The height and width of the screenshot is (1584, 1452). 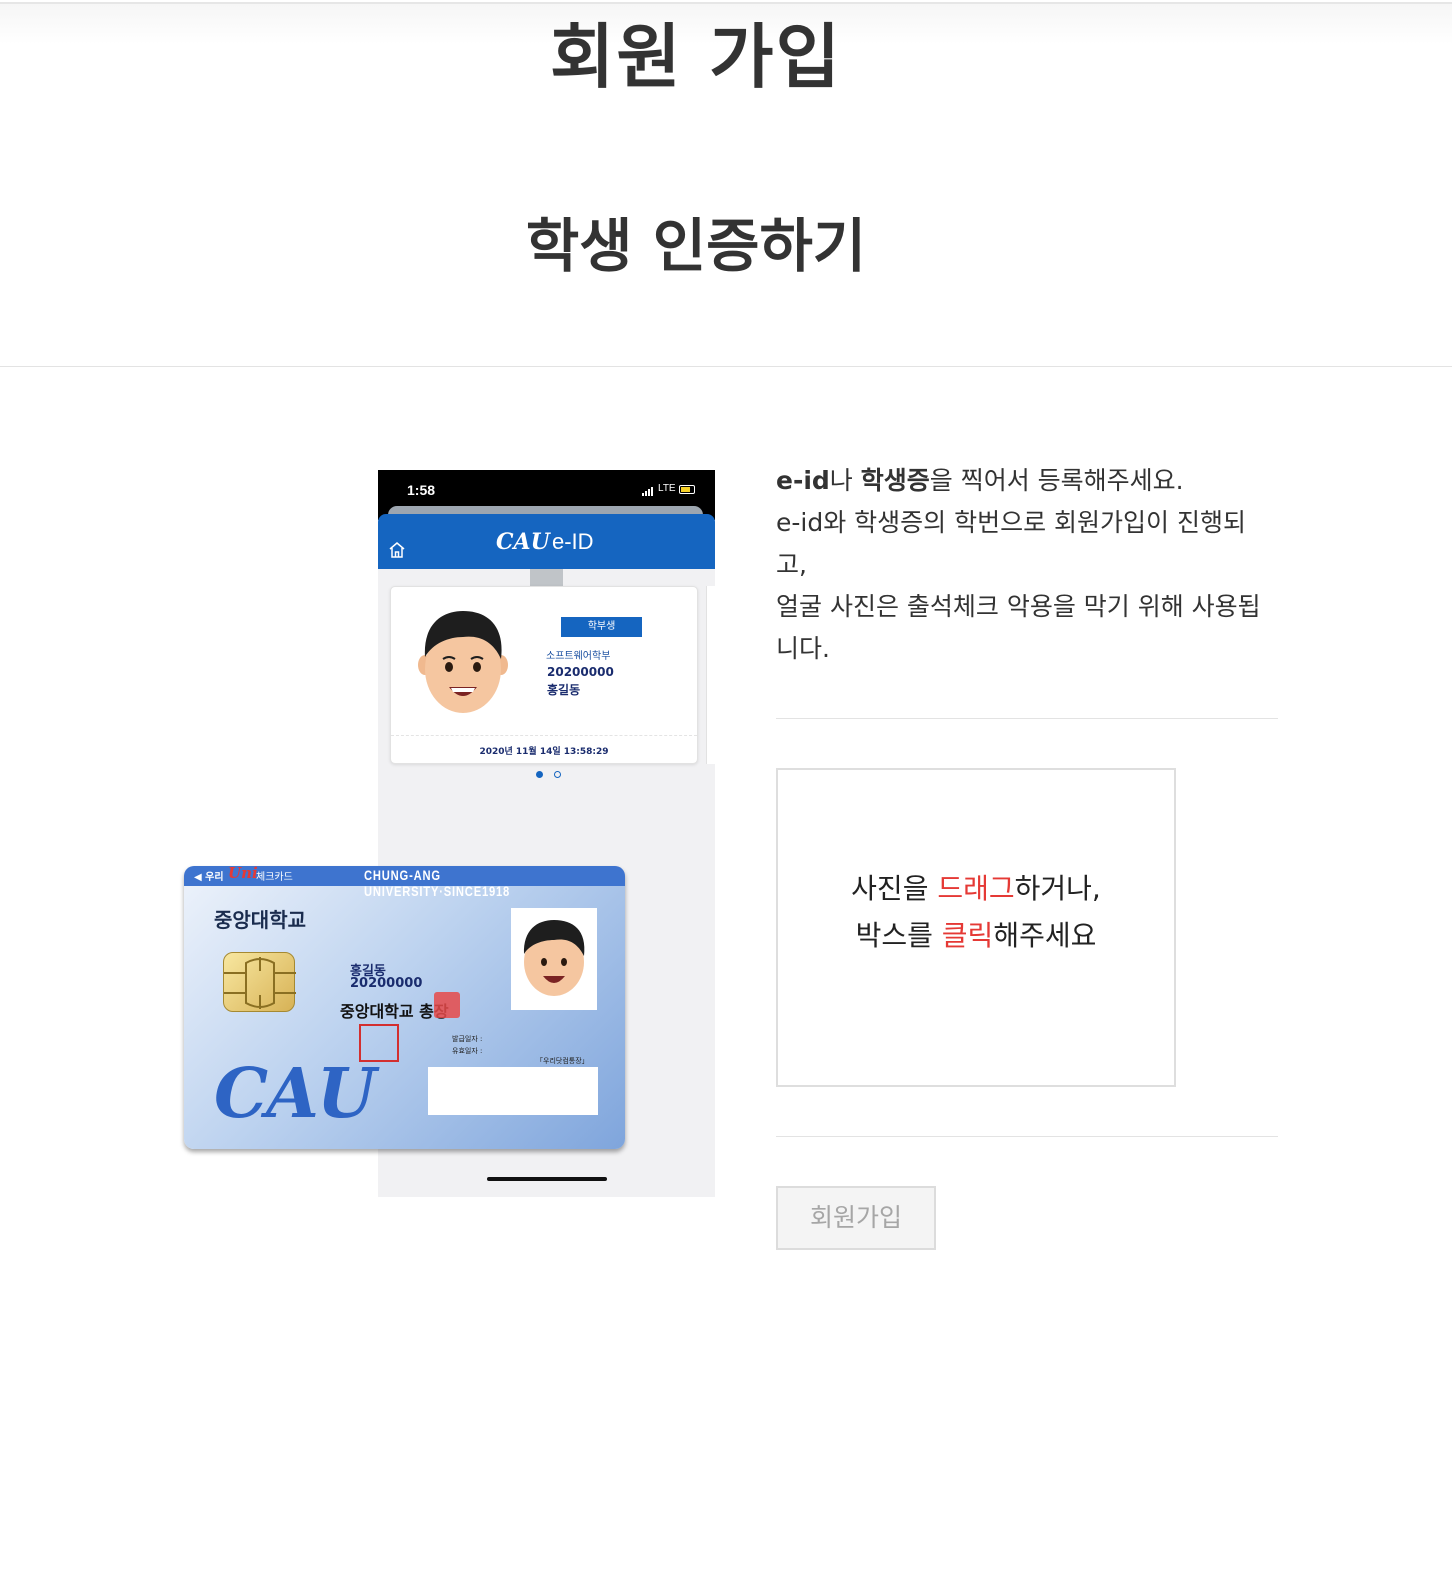 What do you see at coordinates (564, 690) in the screenshot?
I see `student-name: 홍길동` at bounding box center [564, 690].